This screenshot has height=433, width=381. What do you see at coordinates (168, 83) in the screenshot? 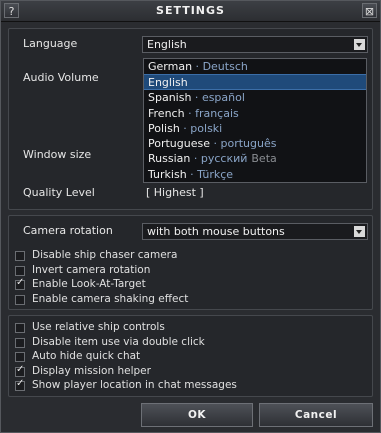
I see `language-option-name: English` at bounding box center [168, 83].